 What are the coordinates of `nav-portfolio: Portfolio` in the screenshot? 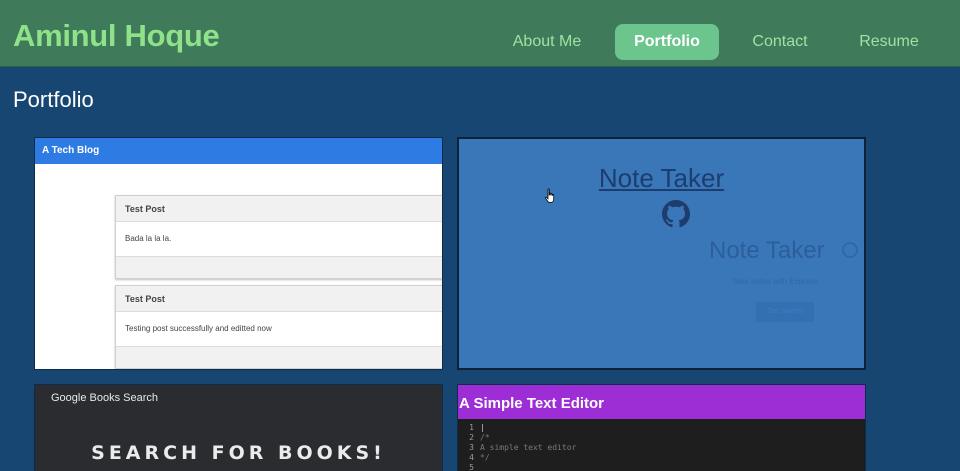 It's located at (667, 42).